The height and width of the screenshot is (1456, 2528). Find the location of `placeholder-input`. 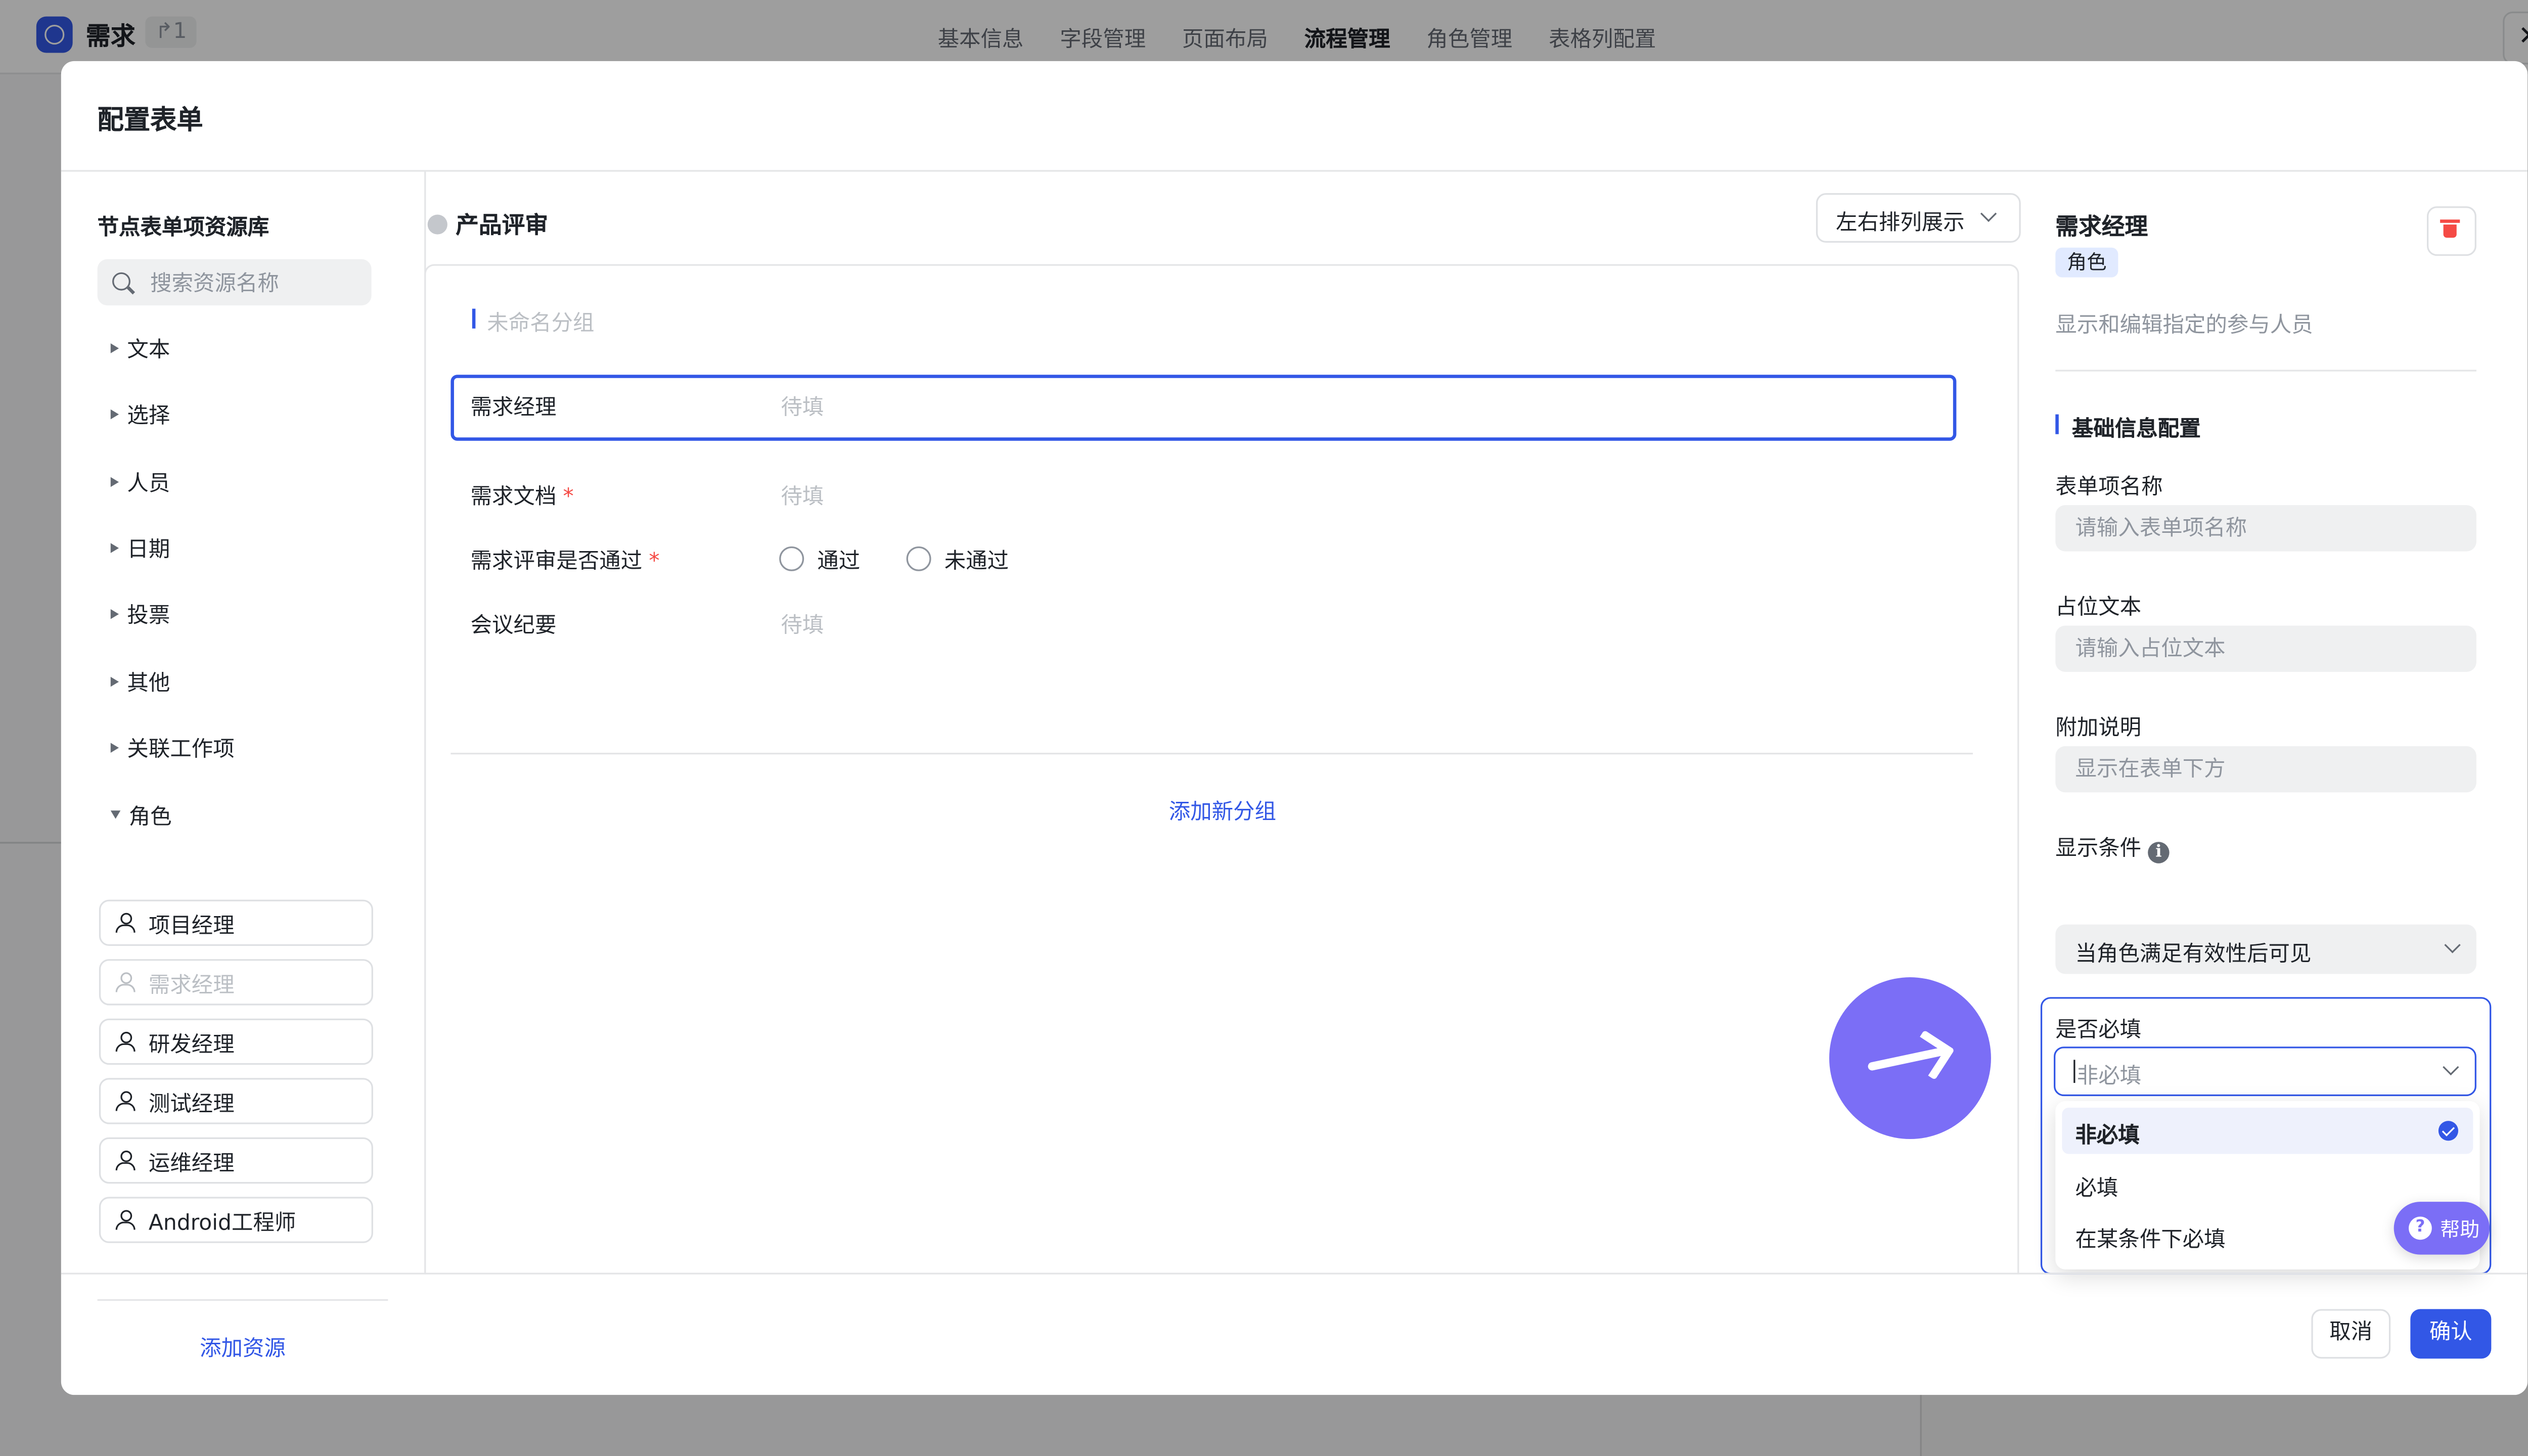

placeholder-input is located at coordinates (2266, 648).